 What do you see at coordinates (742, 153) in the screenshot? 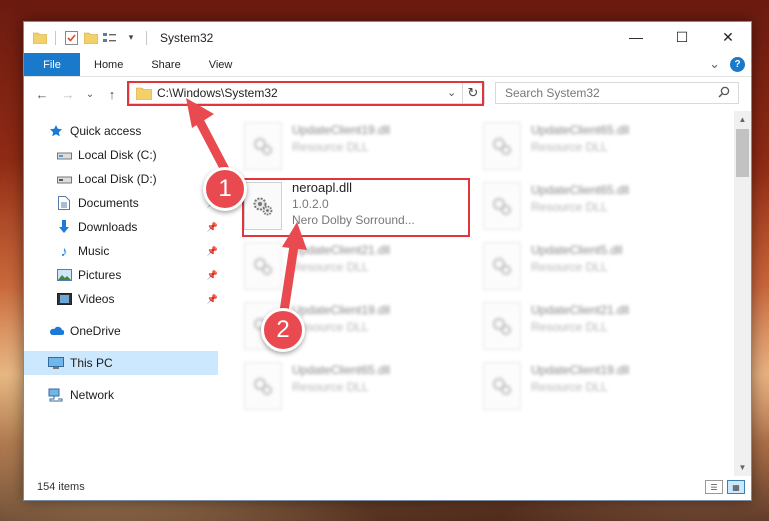
I see `scrollbar-thumb` at bounding box center [742, 153].